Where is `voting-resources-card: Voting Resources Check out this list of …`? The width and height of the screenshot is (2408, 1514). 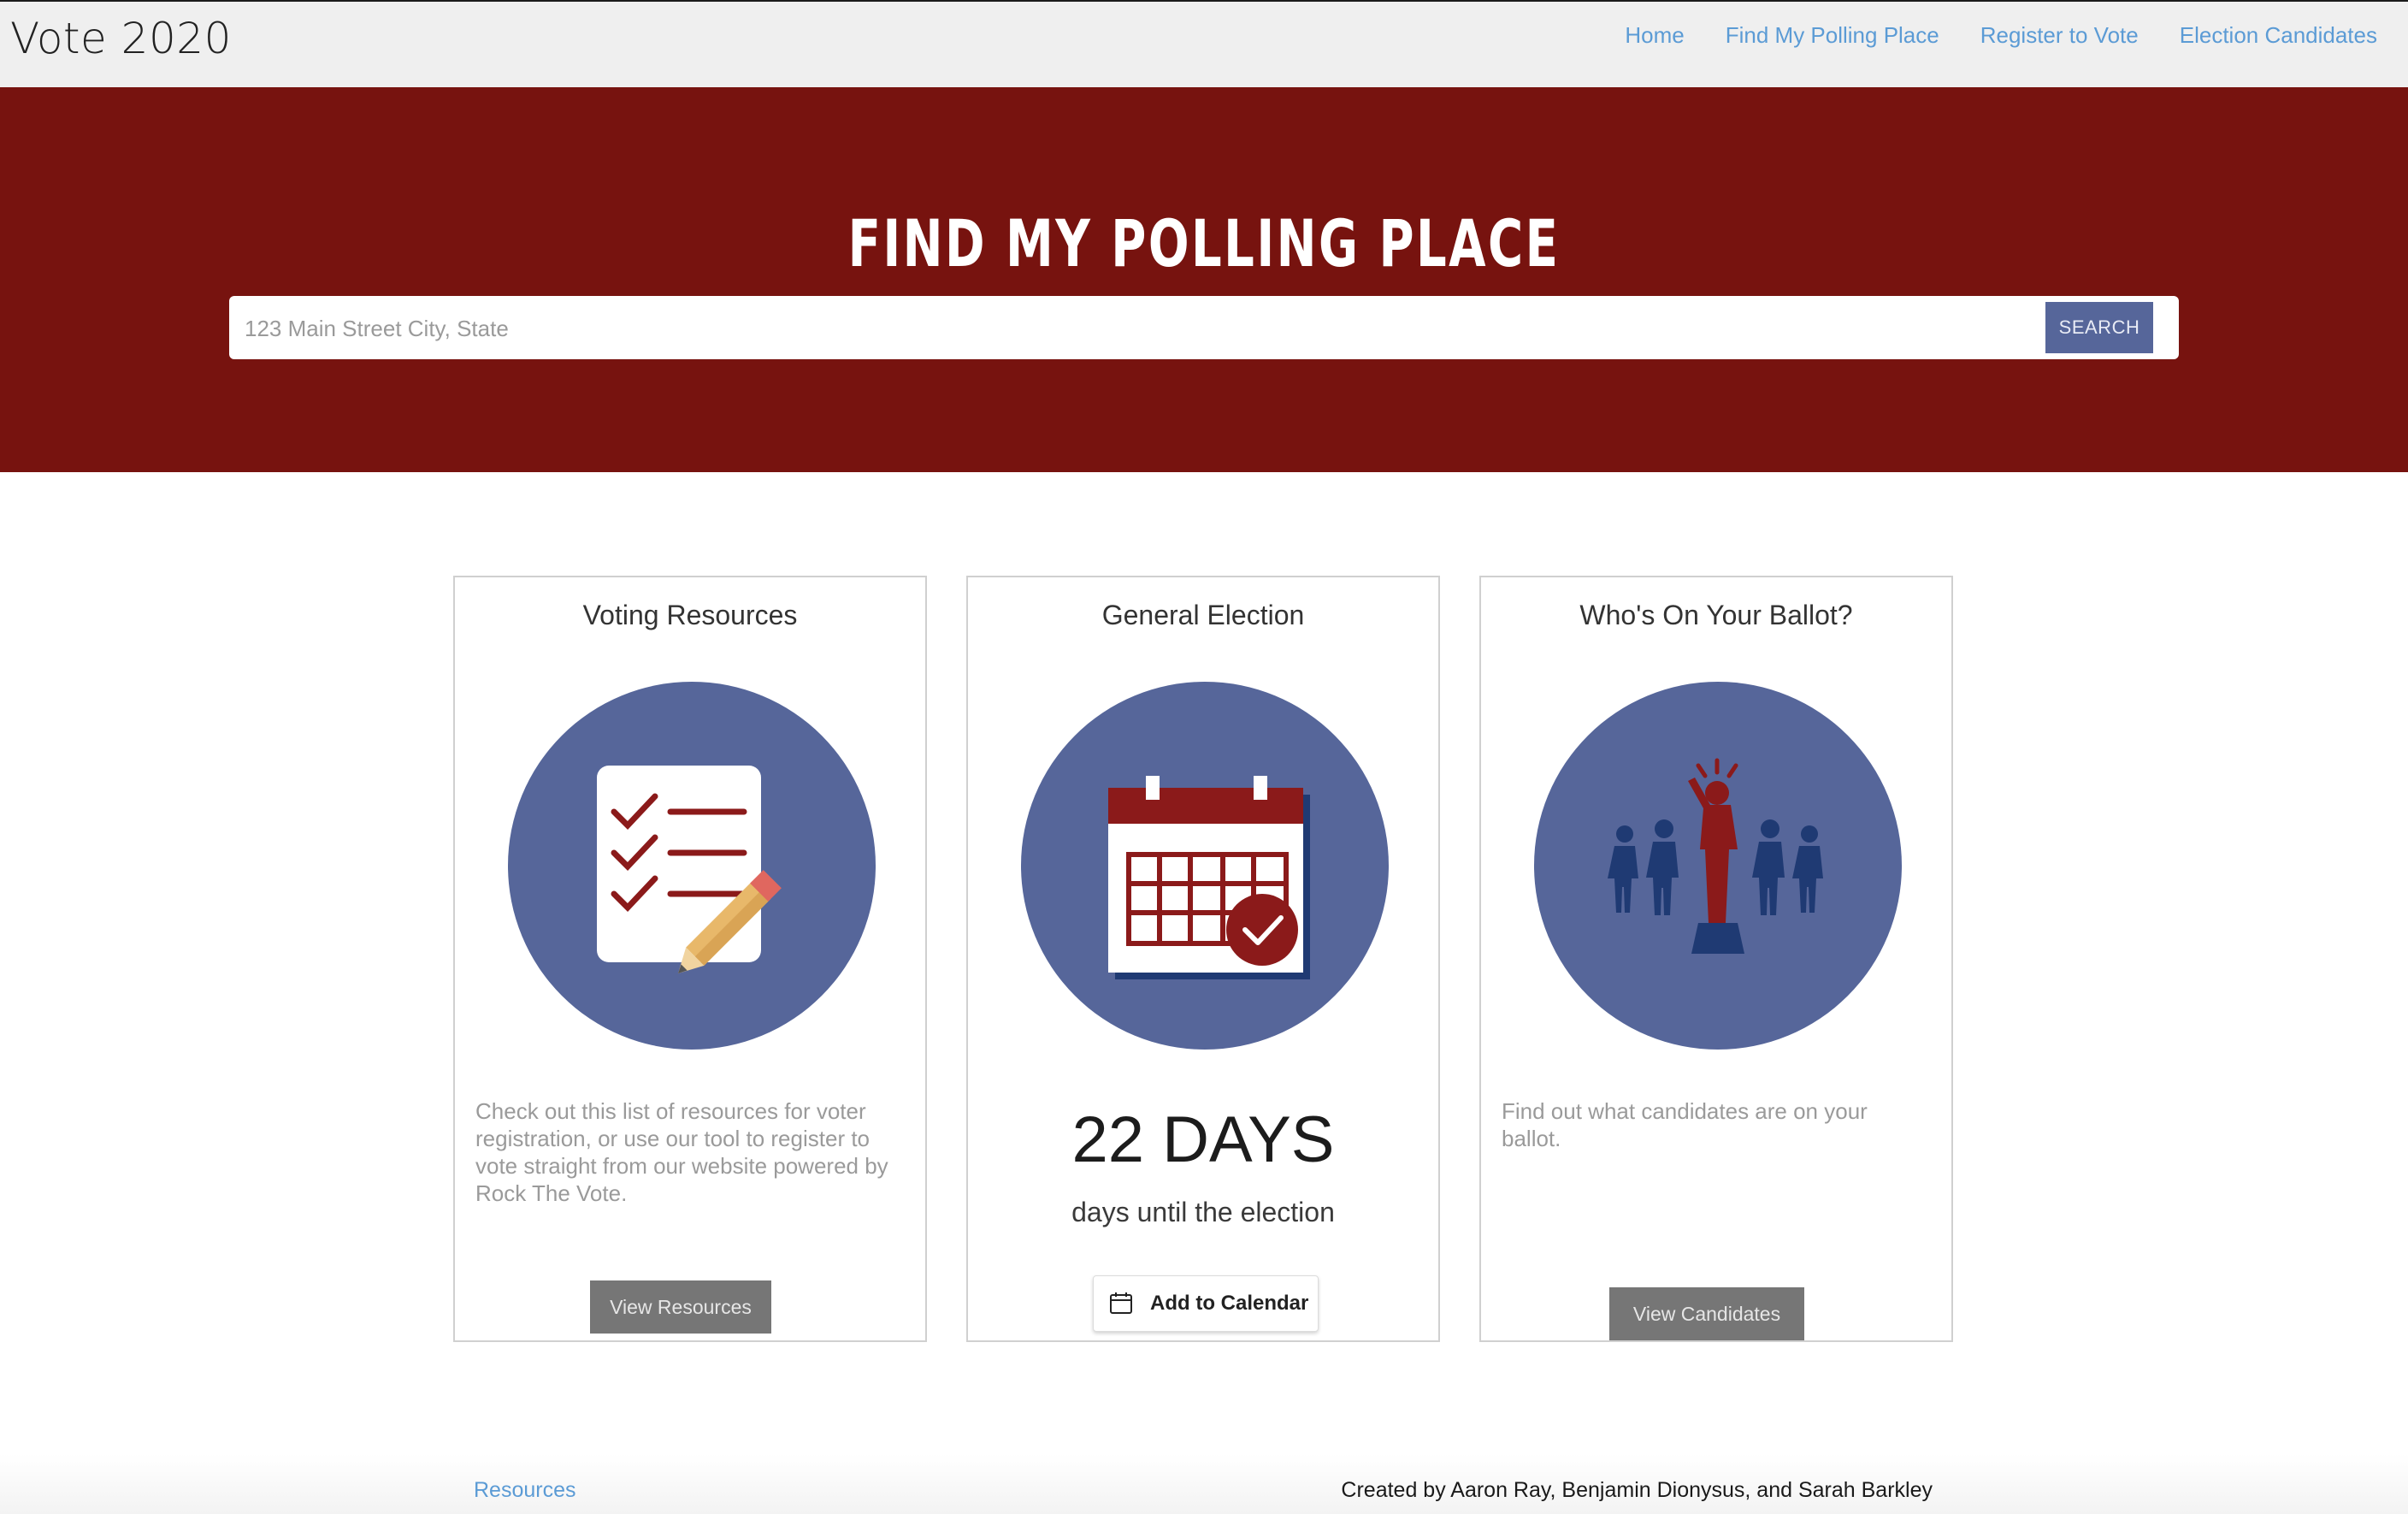
voting-resources-card: Voting Resources Check out this list of … is located at coordinates (690, 959).